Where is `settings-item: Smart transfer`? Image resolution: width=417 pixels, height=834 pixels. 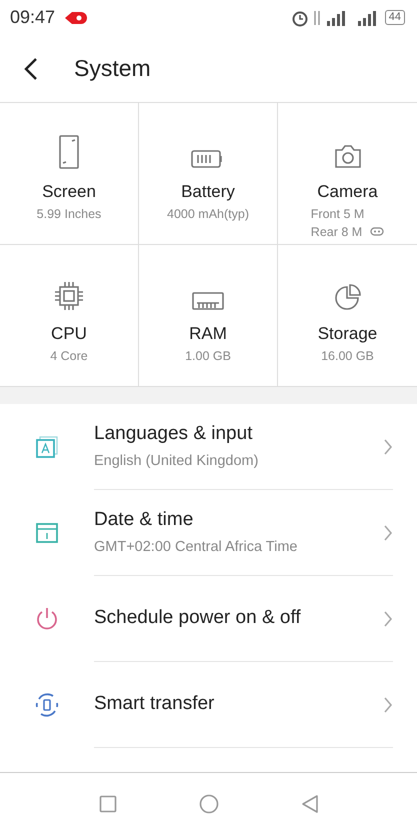 settings-item: Smart transfer is located at coordinates (208, 705).